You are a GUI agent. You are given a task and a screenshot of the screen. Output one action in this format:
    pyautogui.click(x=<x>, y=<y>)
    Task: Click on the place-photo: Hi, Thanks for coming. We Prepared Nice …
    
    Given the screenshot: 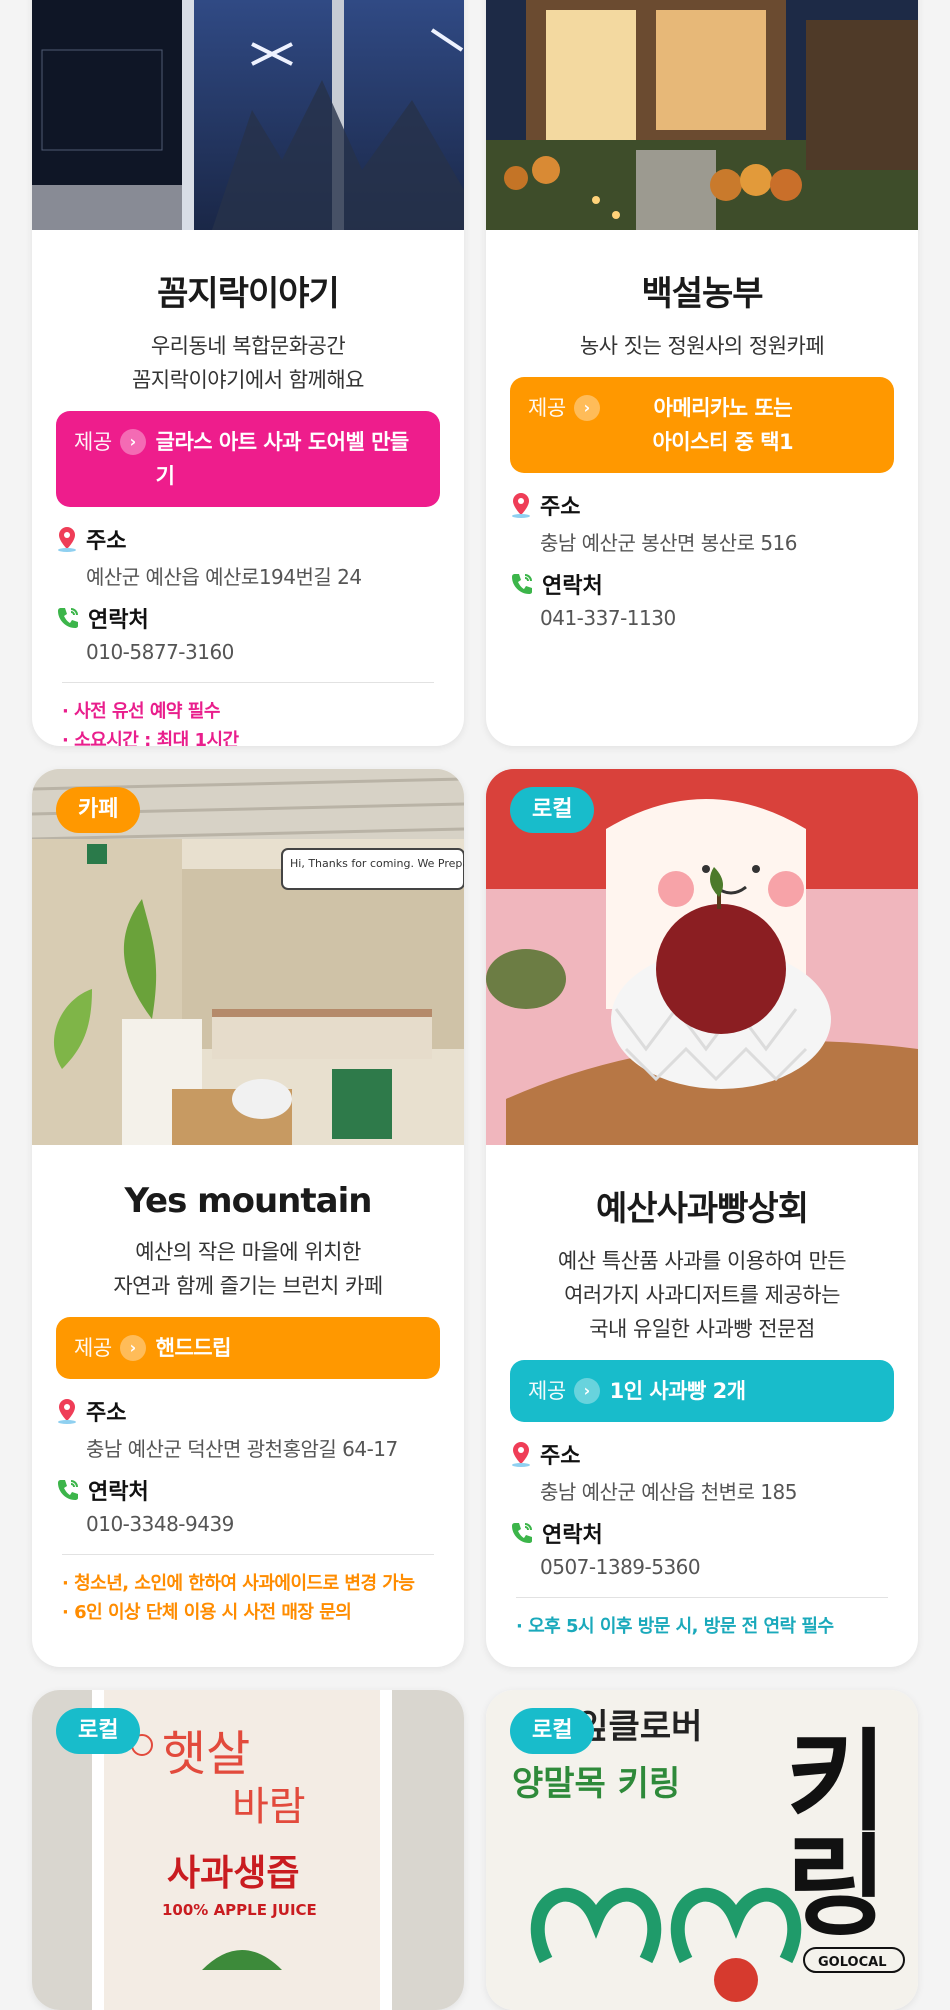 What is the action you would take?
    pyautogui.click(x=248, y=957)
    